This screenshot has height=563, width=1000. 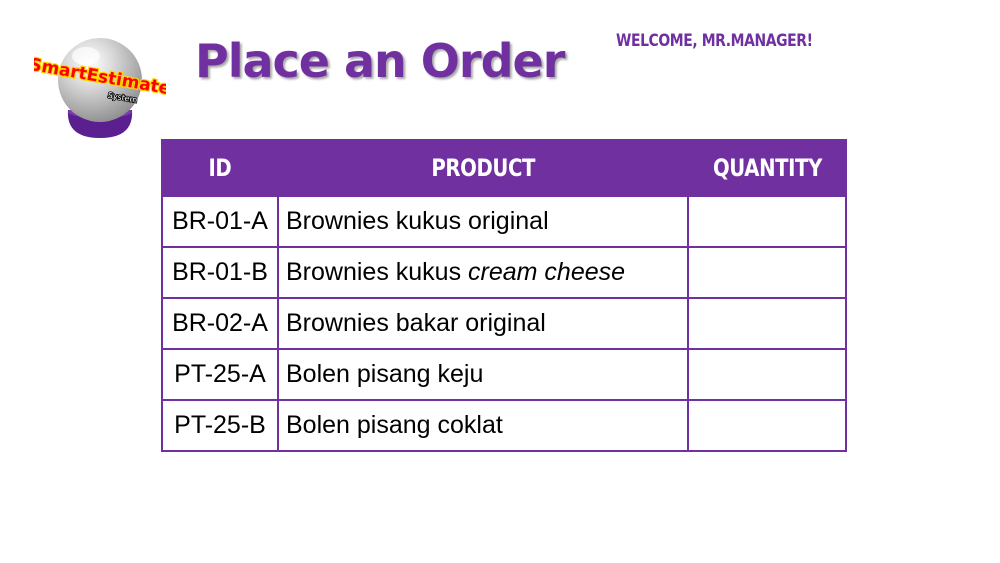 I want to click on column-header-quantity: QUANTITY, so click(x=767, y=168).